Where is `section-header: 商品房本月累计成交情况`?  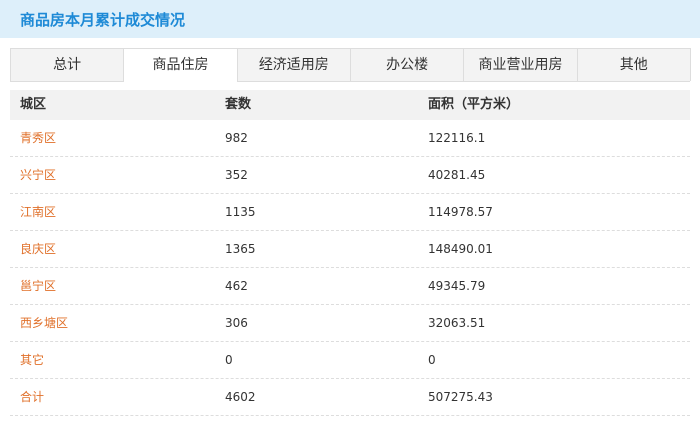 section-header: 商品房本月累计成交情况 is located at coordinates (350, 19).